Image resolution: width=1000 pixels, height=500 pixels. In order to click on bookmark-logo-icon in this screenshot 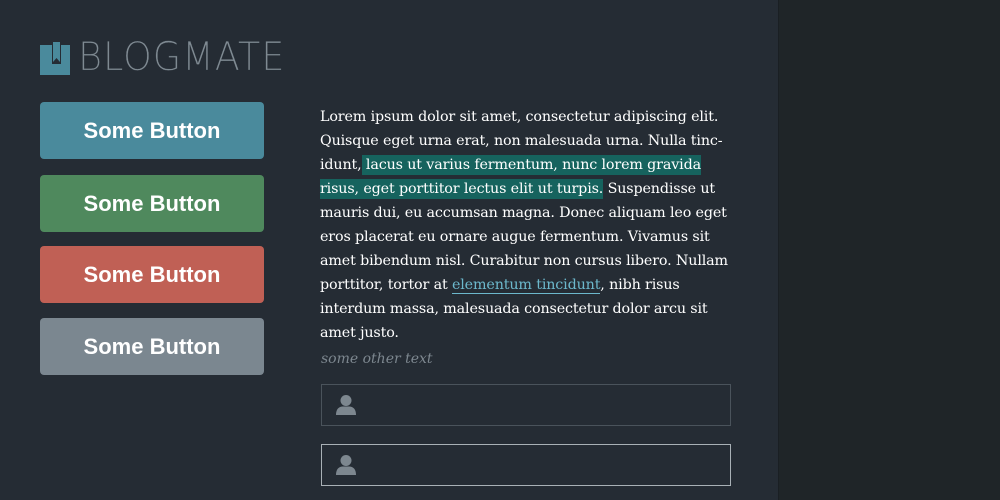, I will do `click(55, 58)`.